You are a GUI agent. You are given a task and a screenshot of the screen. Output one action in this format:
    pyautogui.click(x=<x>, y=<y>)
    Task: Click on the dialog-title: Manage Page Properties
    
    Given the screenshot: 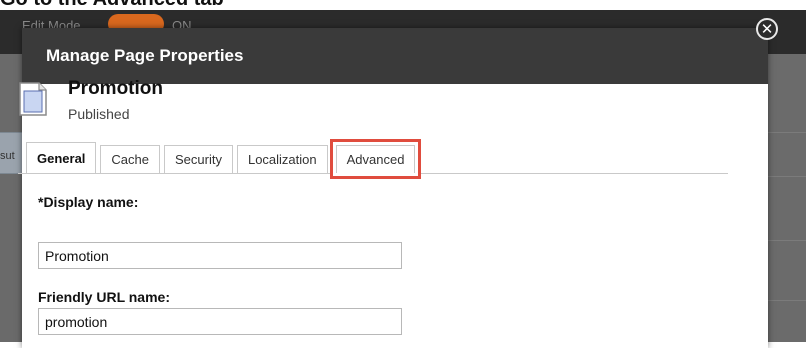 What is the action you would take?
    pyautogui.click(x=145, y=55)
    